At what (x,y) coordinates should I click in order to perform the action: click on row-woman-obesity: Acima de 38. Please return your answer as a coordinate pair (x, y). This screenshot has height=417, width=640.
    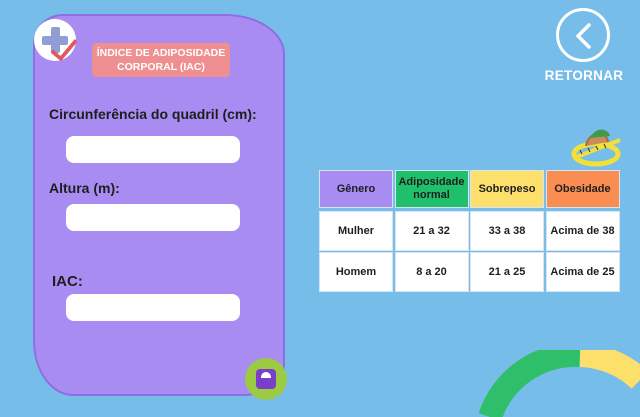
    Looking at the image, I should click on (582, 231).